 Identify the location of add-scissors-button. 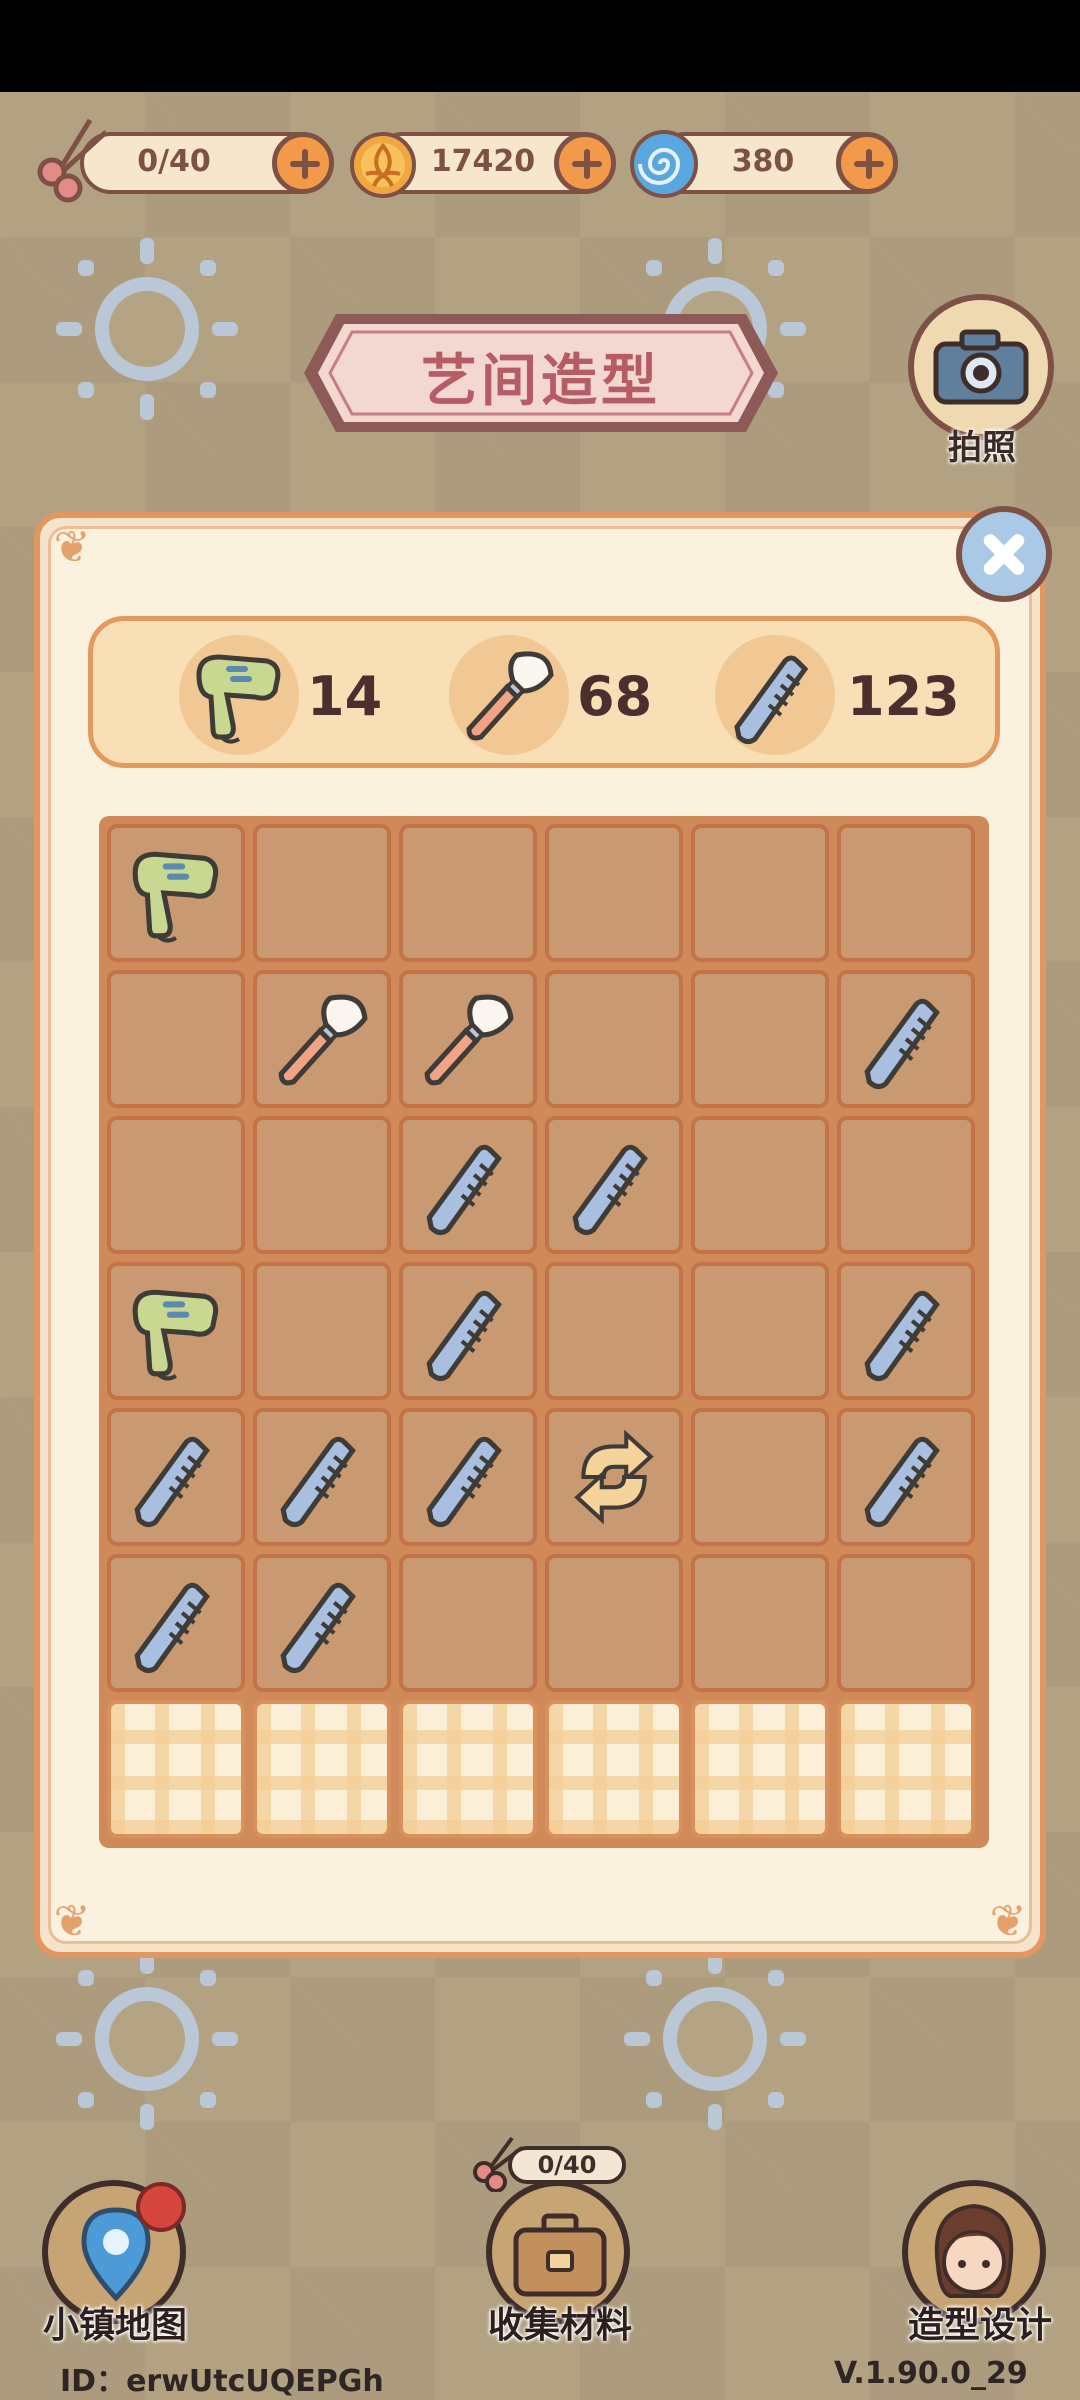
(303, 163).